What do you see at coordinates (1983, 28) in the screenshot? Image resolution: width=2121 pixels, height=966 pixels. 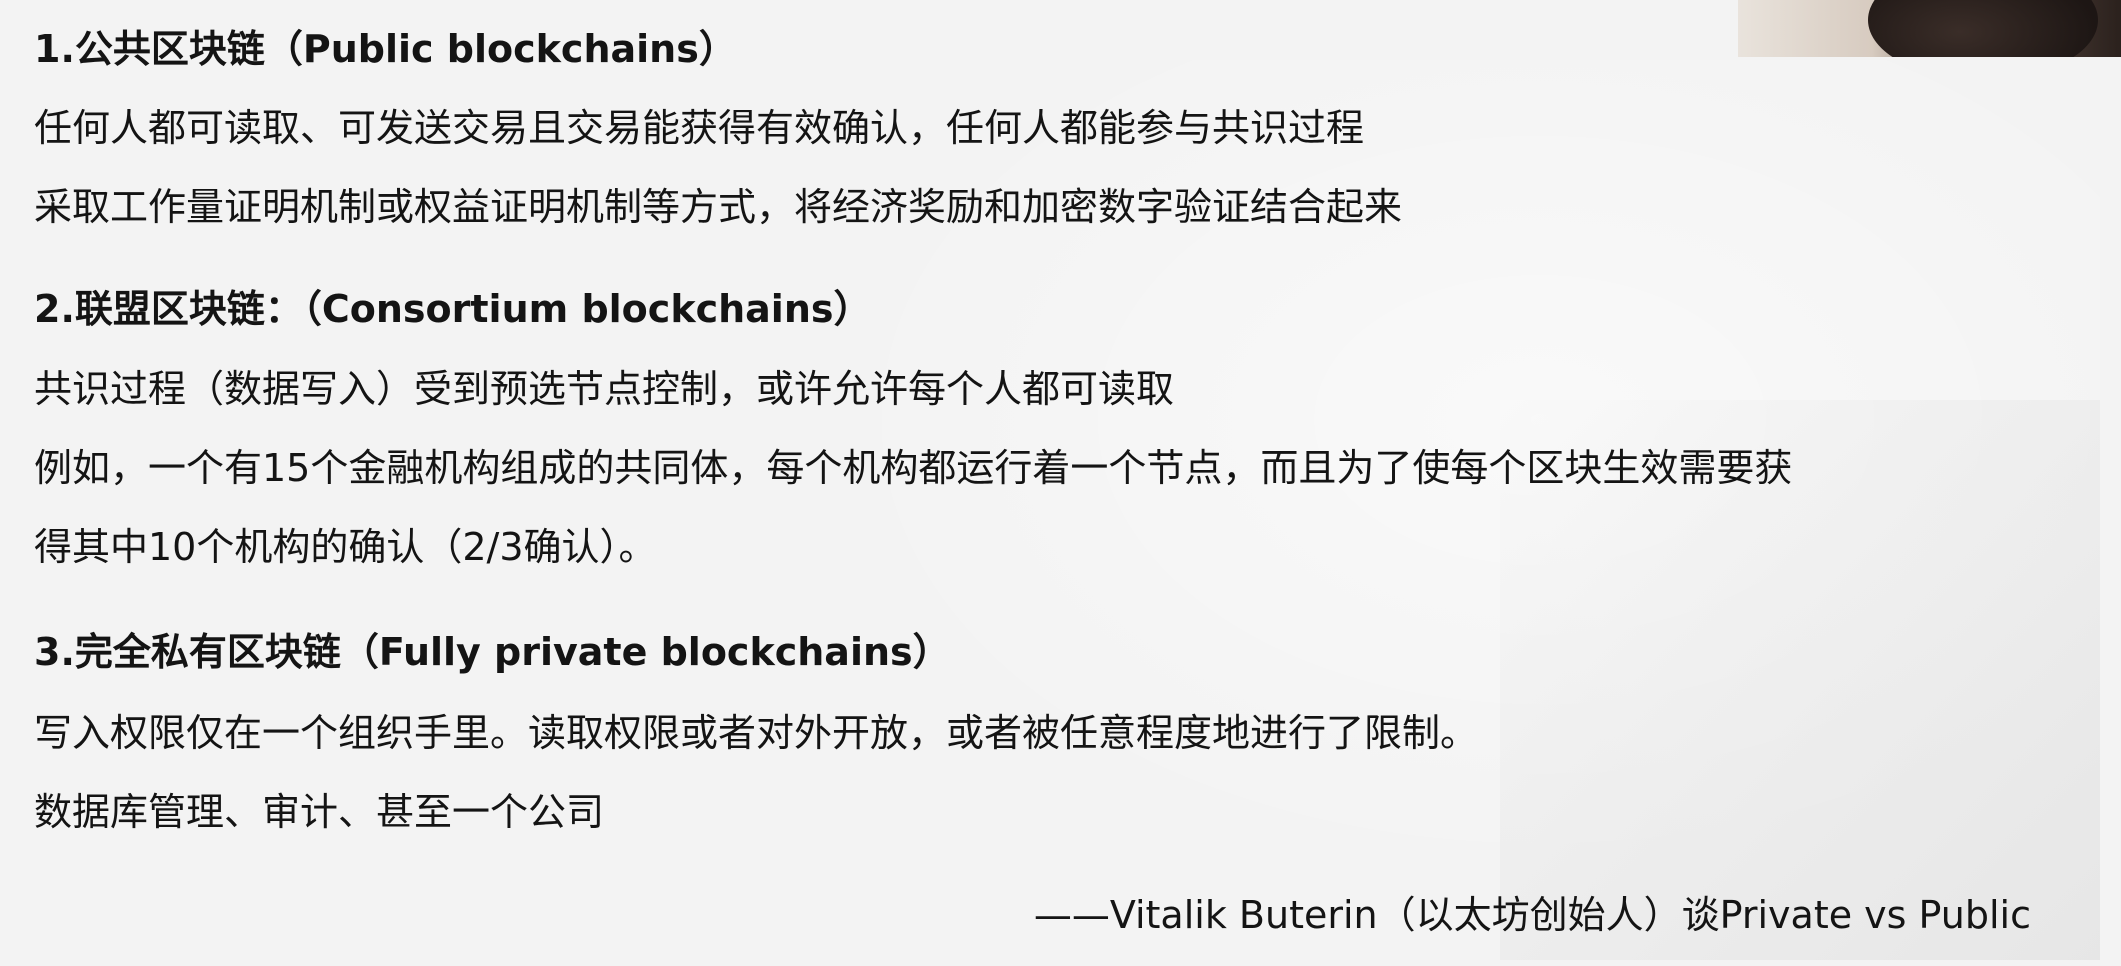 I see `presenter-silhouette` at bounding box center [1983, 28].